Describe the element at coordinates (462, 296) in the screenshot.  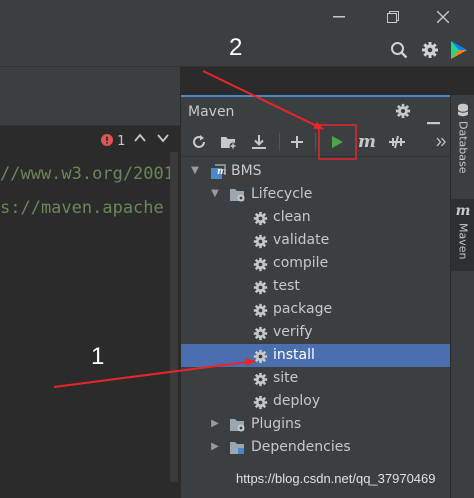
I see `right-tool-strip: Database m Maven` at that location.